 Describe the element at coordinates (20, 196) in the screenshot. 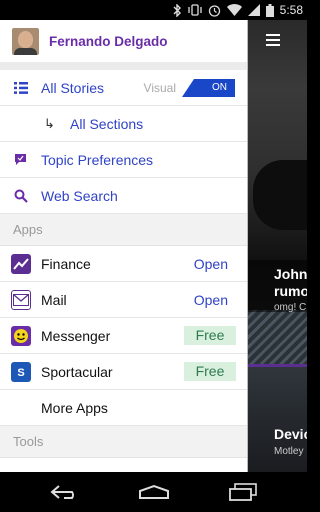

I see `search-icon` at that location.